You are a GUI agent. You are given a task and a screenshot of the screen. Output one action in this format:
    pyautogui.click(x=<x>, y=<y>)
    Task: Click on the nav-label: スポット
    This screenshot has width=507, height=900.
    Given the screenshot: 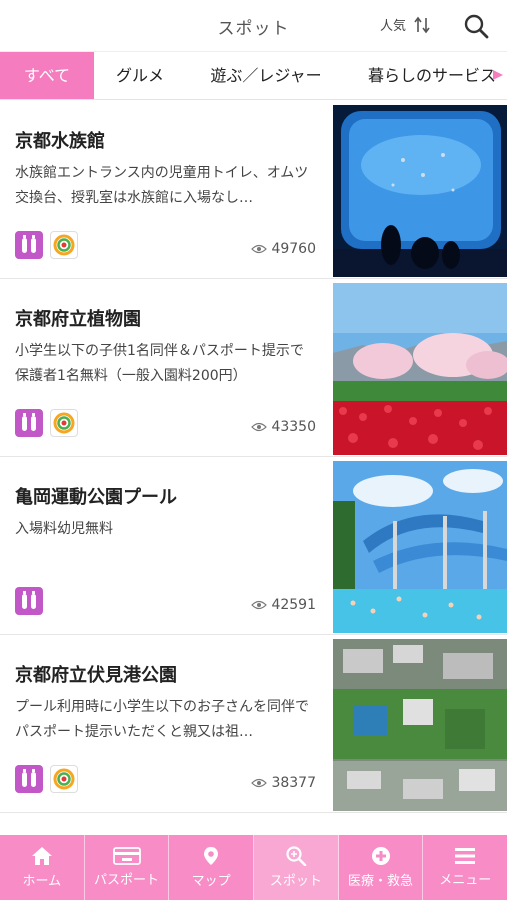 What is the action you would take?
    pyautogui.click(x=295, y=881)
    